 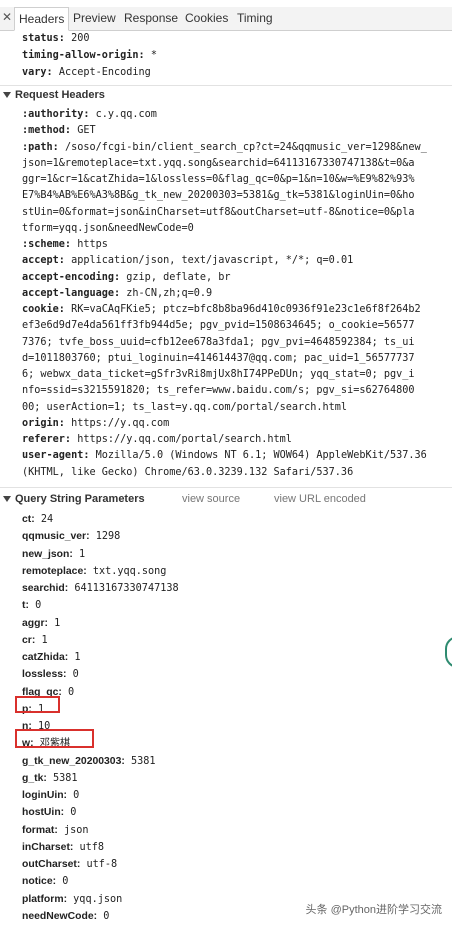 What do you see at coordinates (45, 588) in the screenshot?
I see `field-key: searchid:` at bounding box center [45, 588].